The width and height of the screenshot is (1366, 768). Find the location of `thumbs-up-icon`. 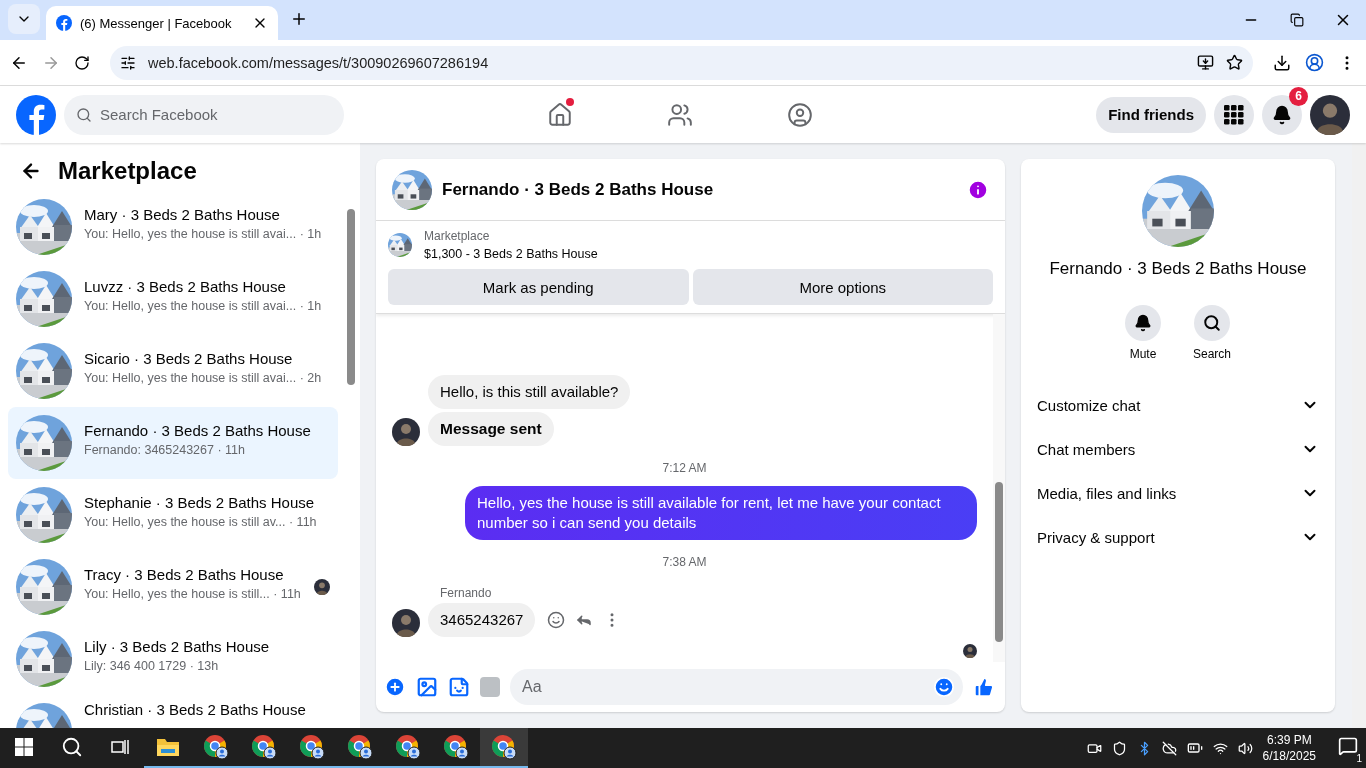

thumbs-up-icon is located at coordinates (984, 687).